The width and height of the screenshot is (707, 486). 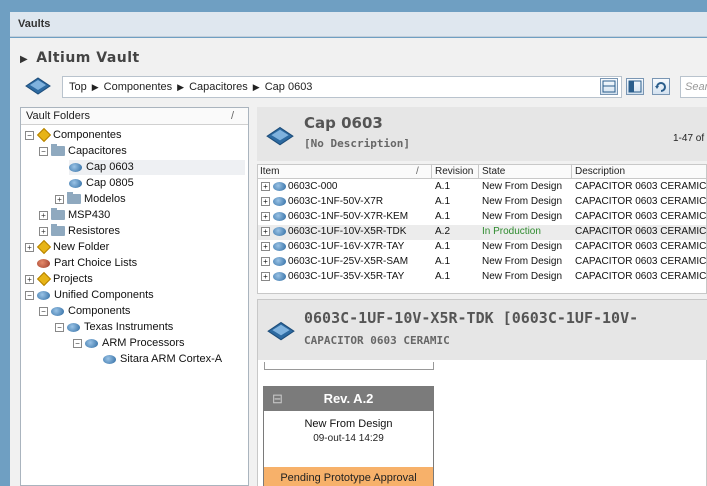 I want to click on tree-item-label: Capacitores, so click(x=97, y=151).